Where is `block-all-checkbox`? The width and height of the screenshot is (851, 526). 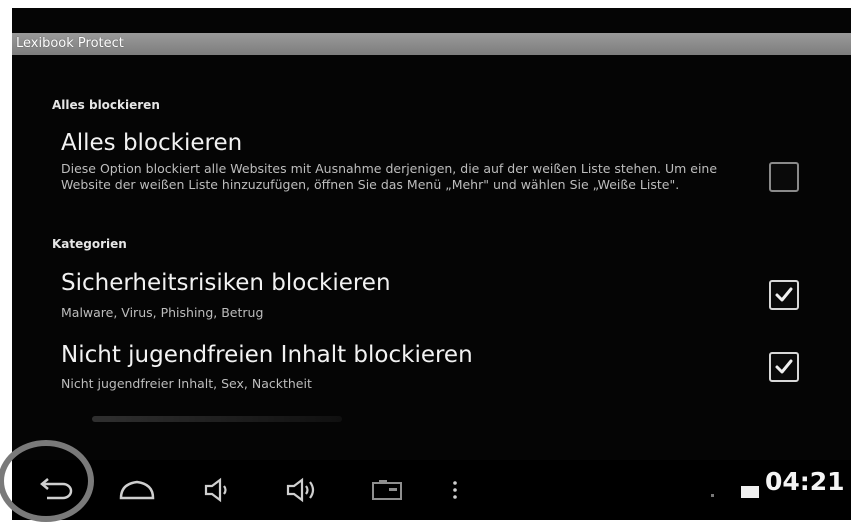 block-all-checkbox is located at coordinates (784, 177).